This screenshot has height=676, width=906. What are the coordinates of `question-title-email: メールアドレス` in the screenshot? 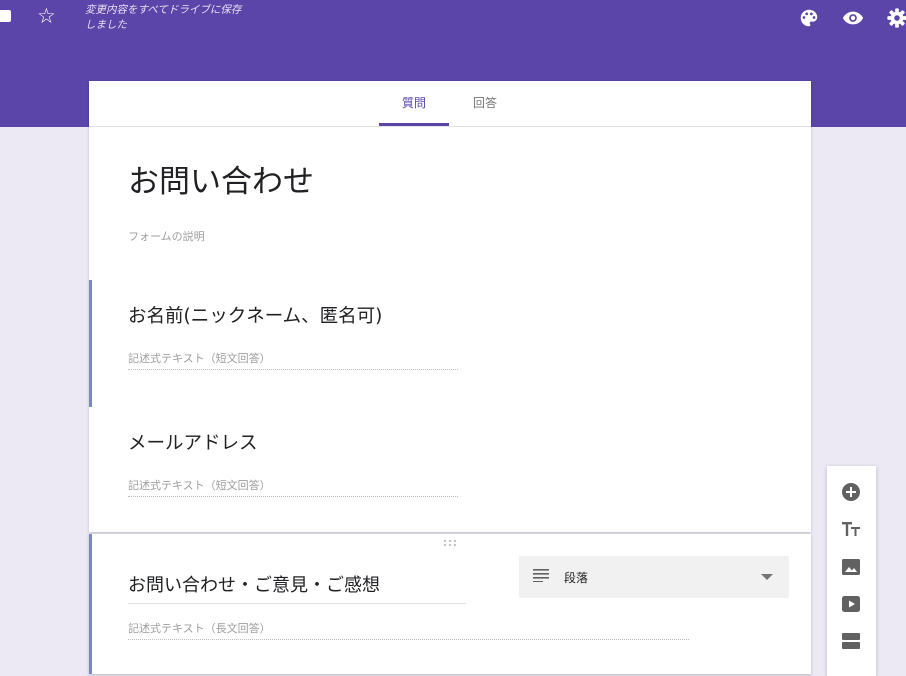 It's located at (193, 442).